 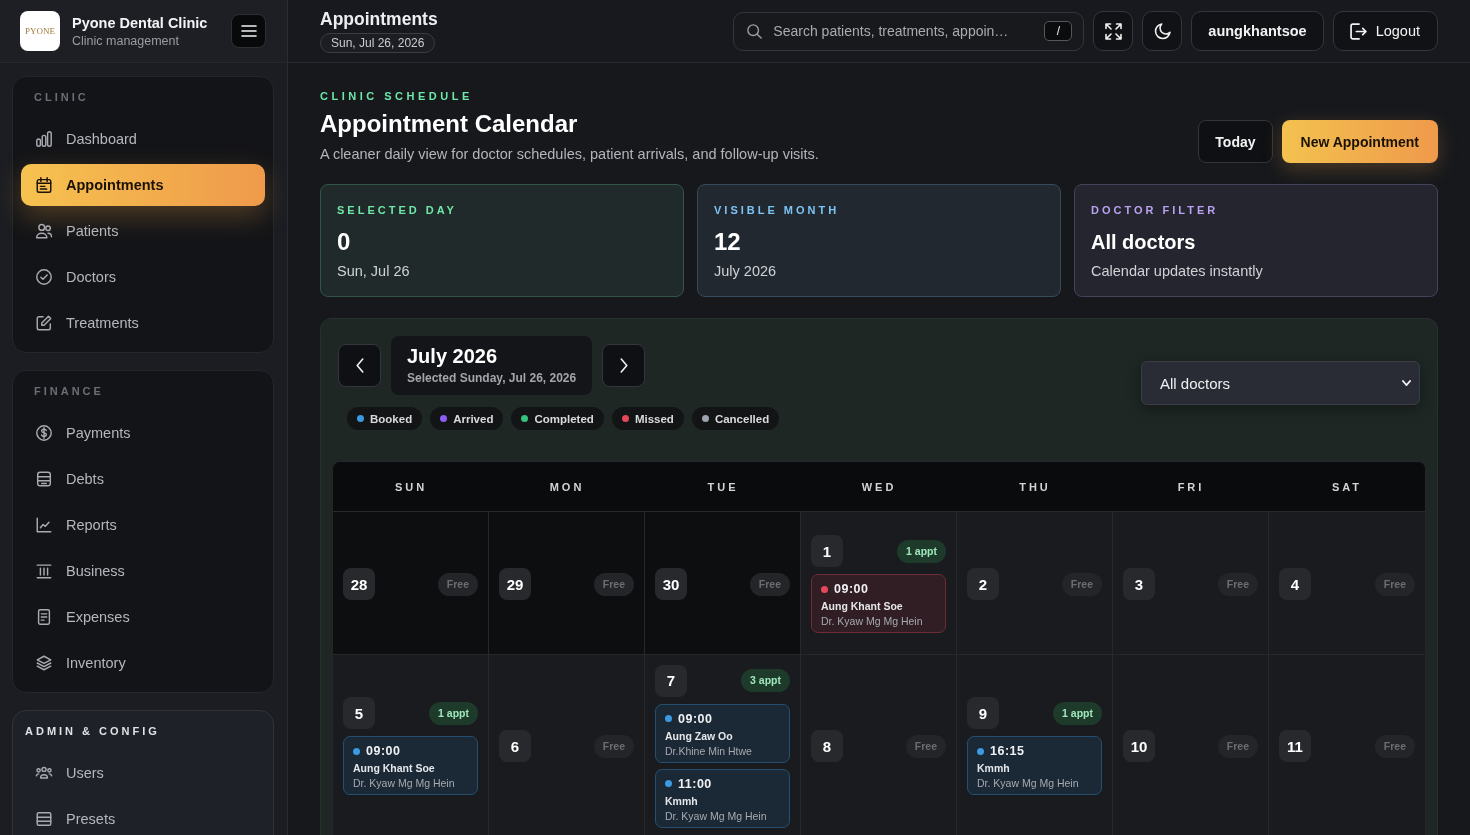 I want to click on weekday-label: WED, so click(x=879, y=486).